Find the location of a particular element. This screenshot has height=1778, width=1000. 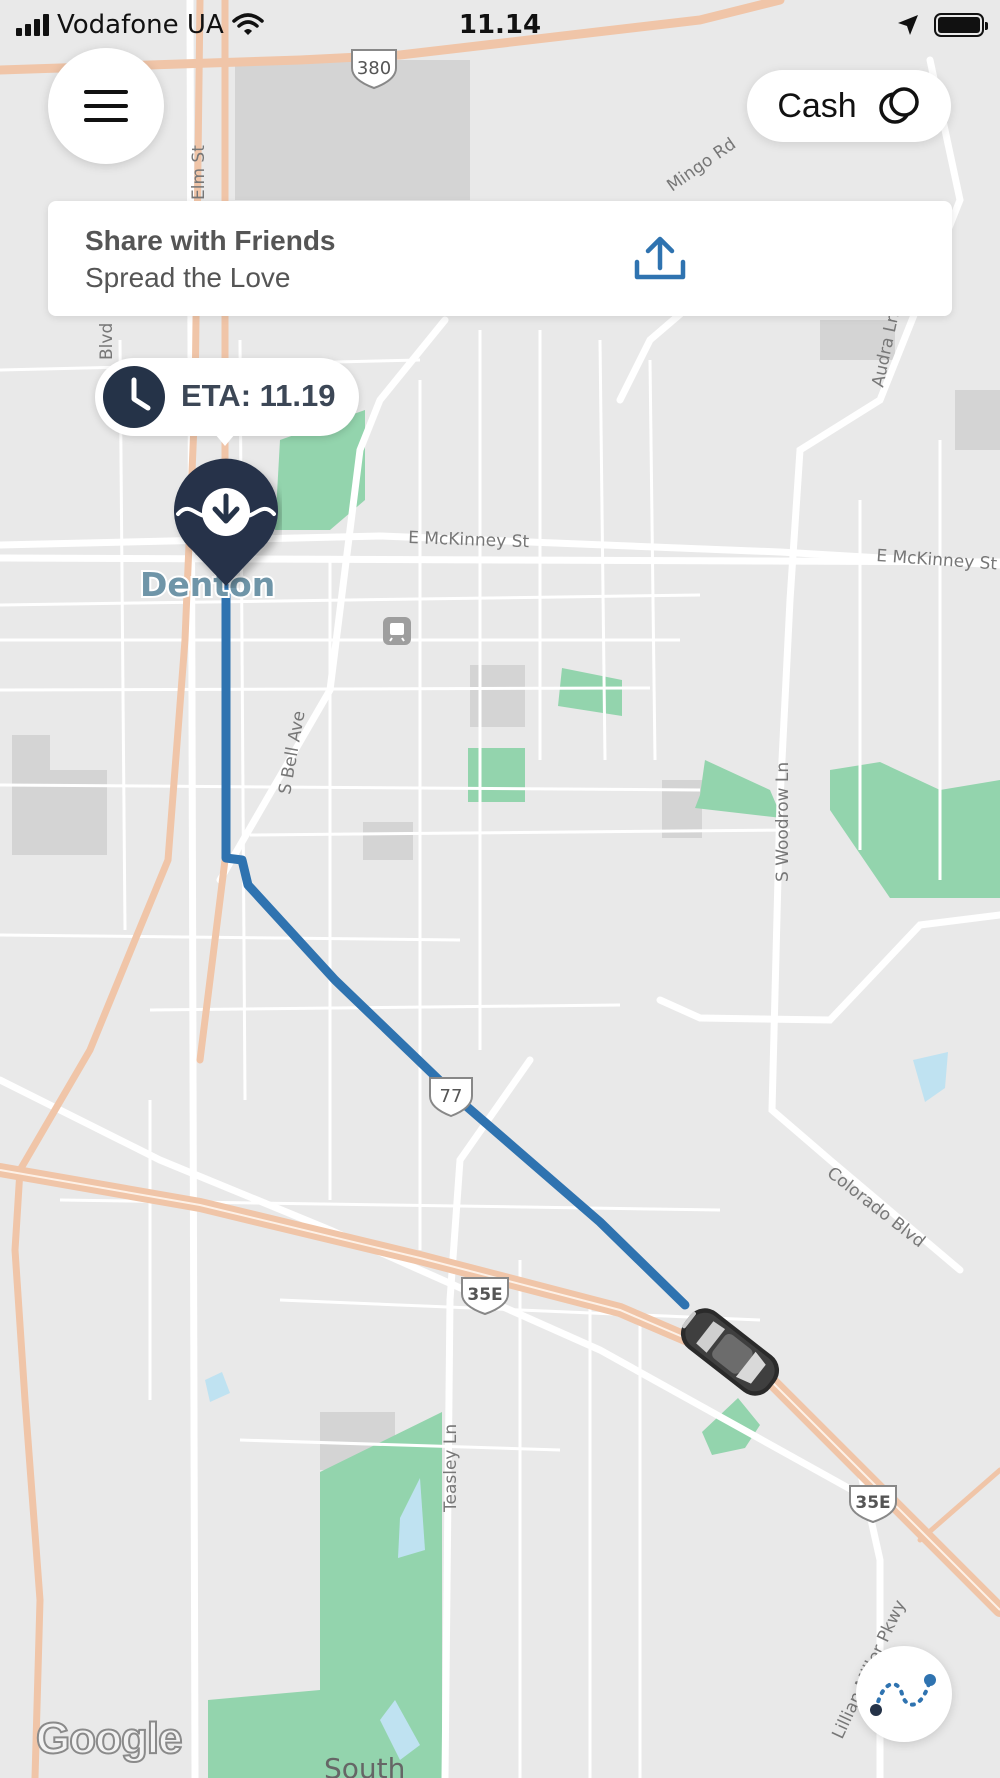

status-bar: Vodafone UA 11.14 is located at coordinates (500, 25).